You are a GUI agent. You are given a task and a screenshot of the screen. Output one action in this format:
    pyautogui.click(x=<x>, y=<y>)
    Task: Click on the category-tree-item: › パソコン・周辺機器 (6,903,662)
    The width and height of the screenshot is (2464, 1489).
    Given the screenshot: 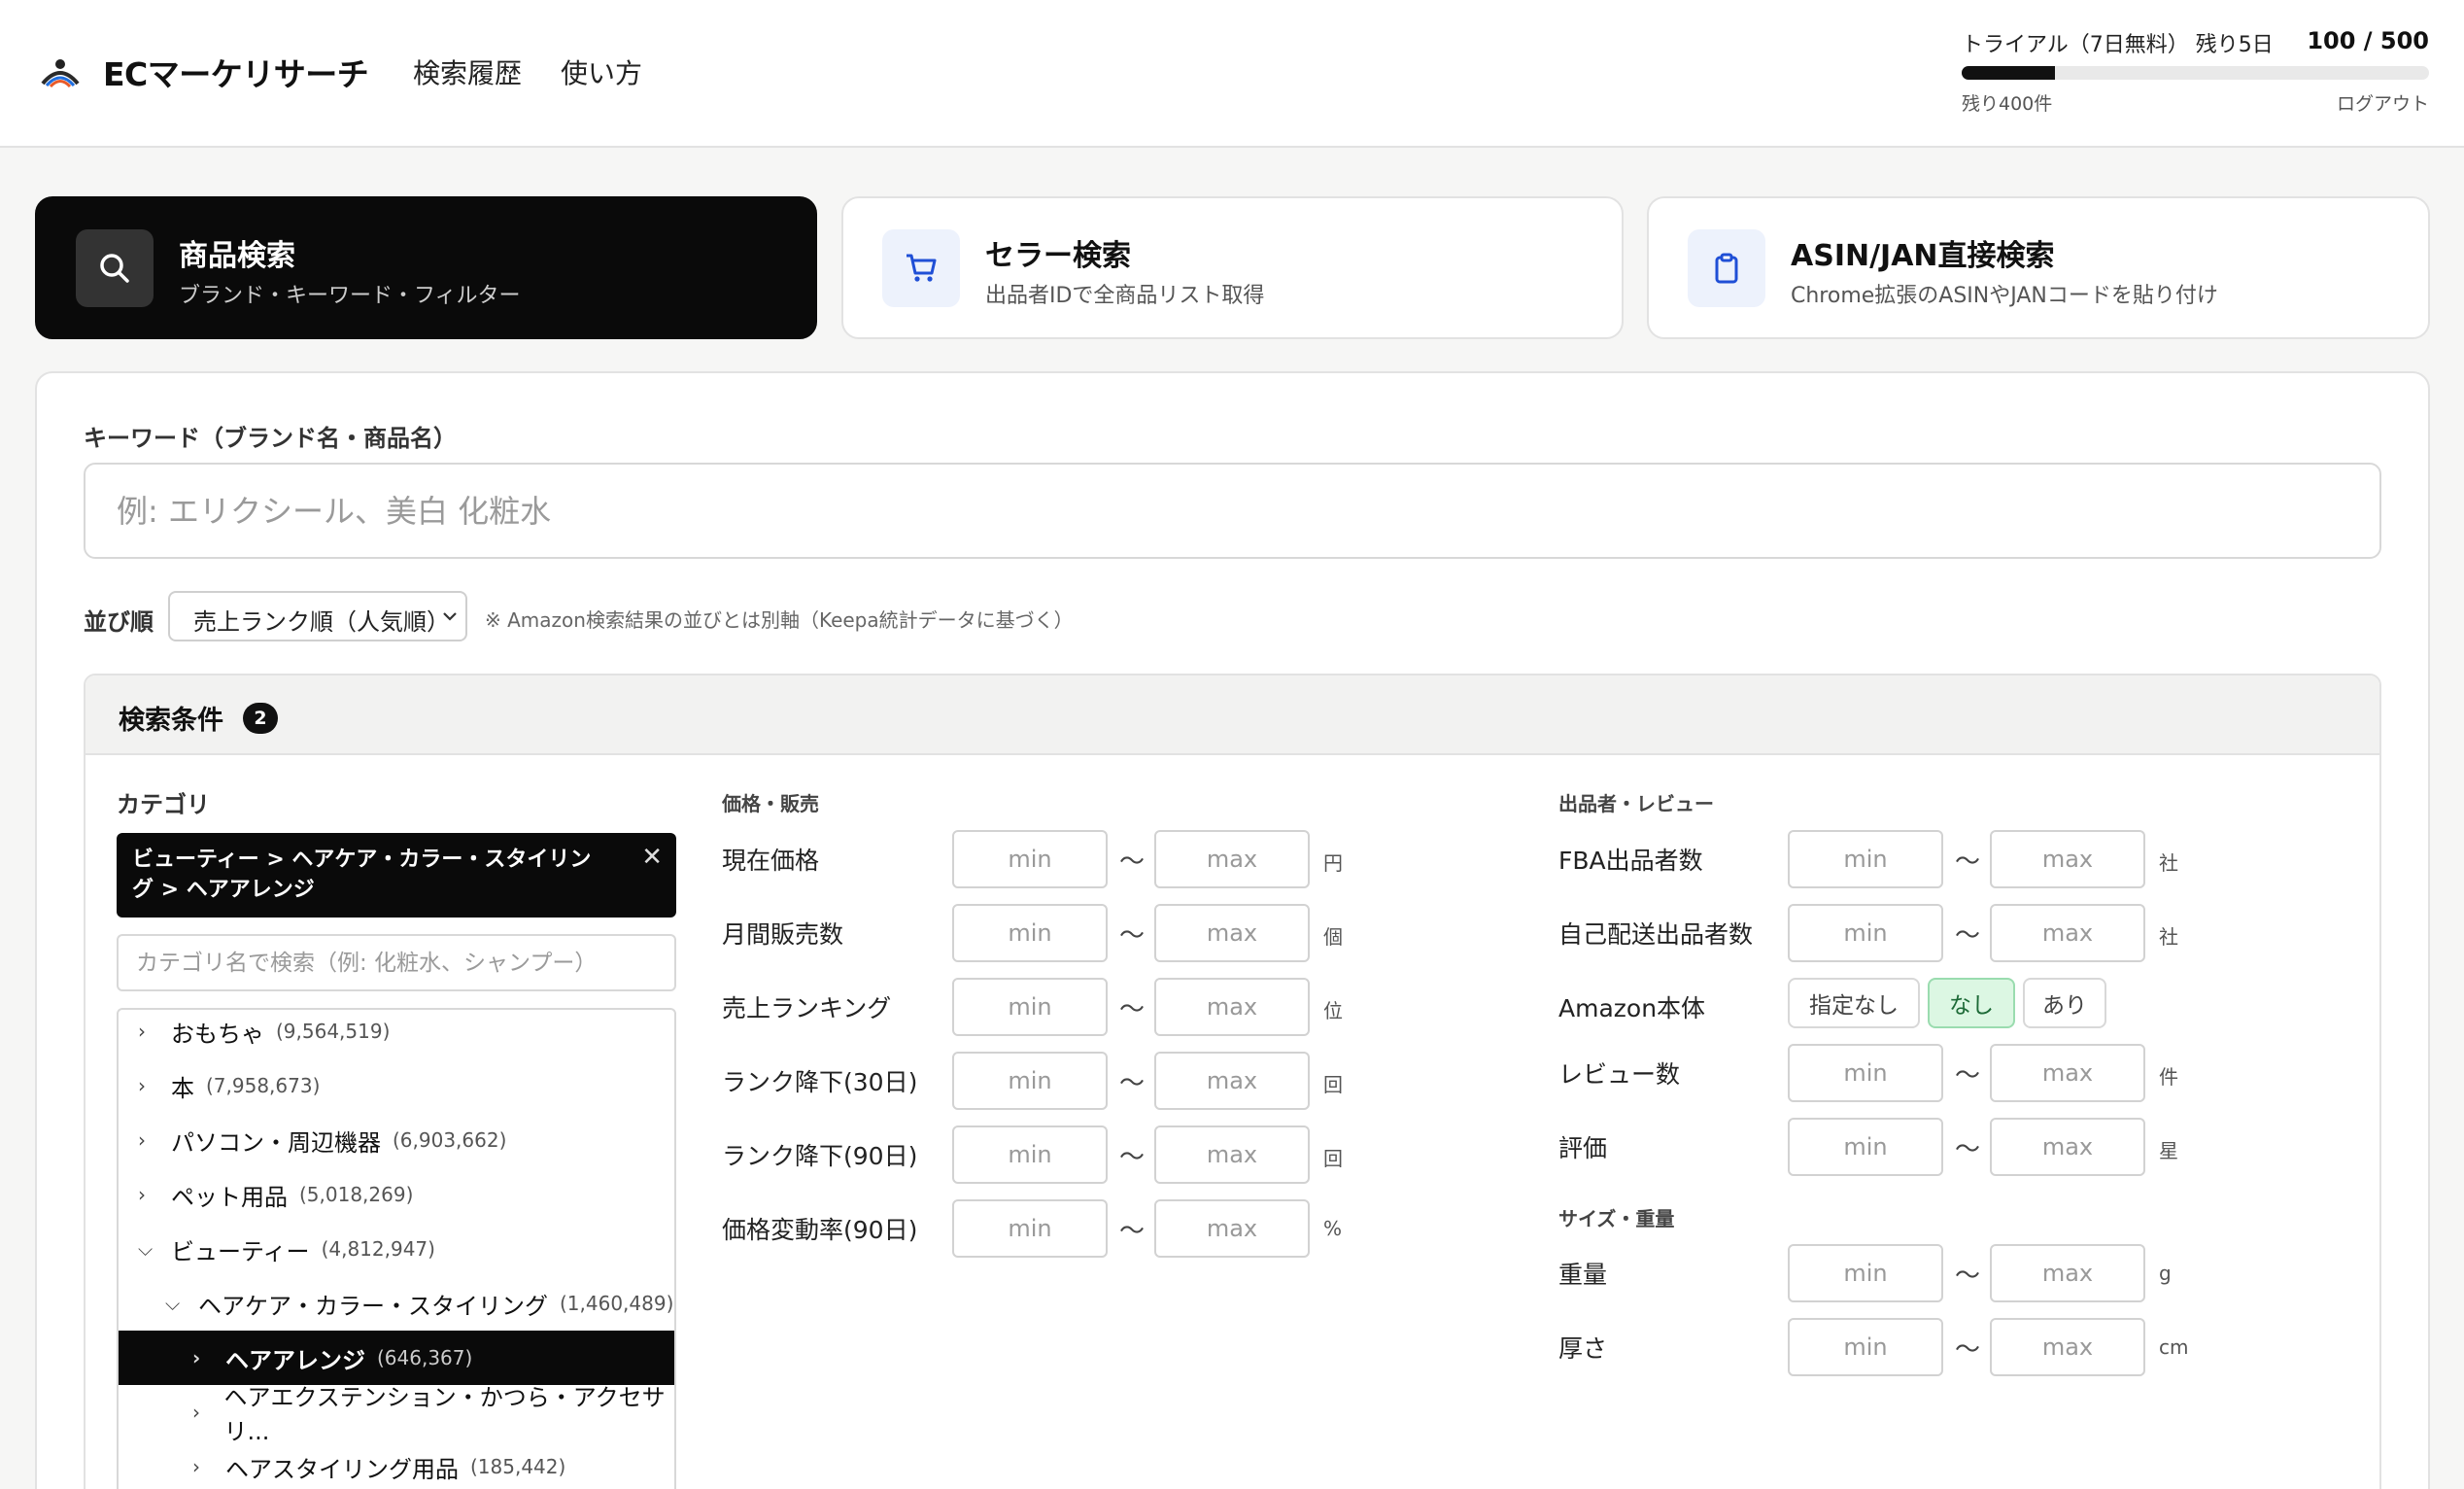 What is the action you would take?
    pyautogui.click(x=396, y=1140)
    